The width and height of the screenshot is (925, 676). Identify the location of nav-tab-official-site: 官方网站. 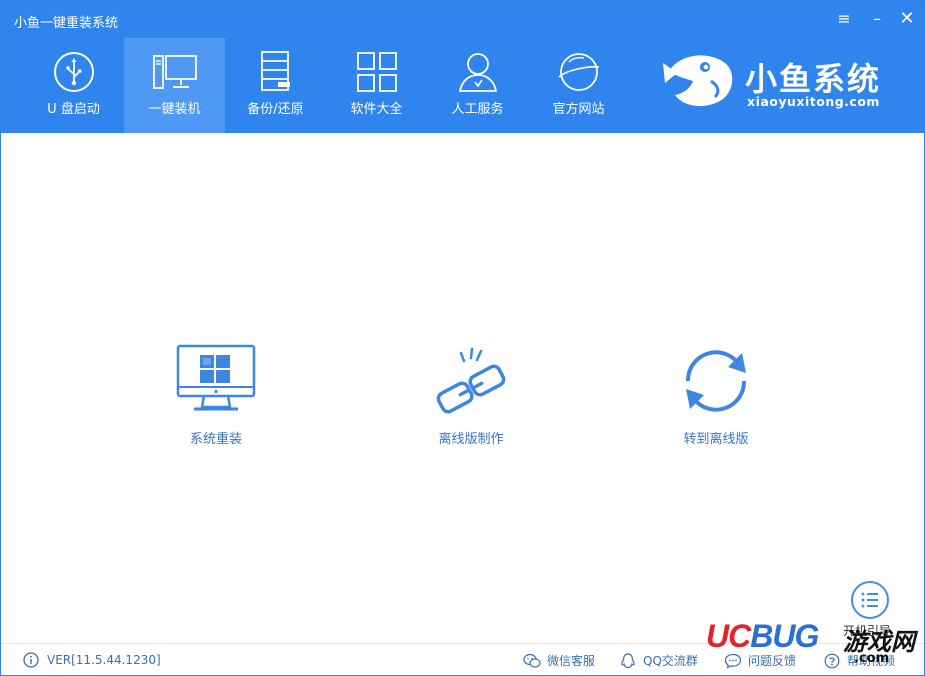
(578, 85).